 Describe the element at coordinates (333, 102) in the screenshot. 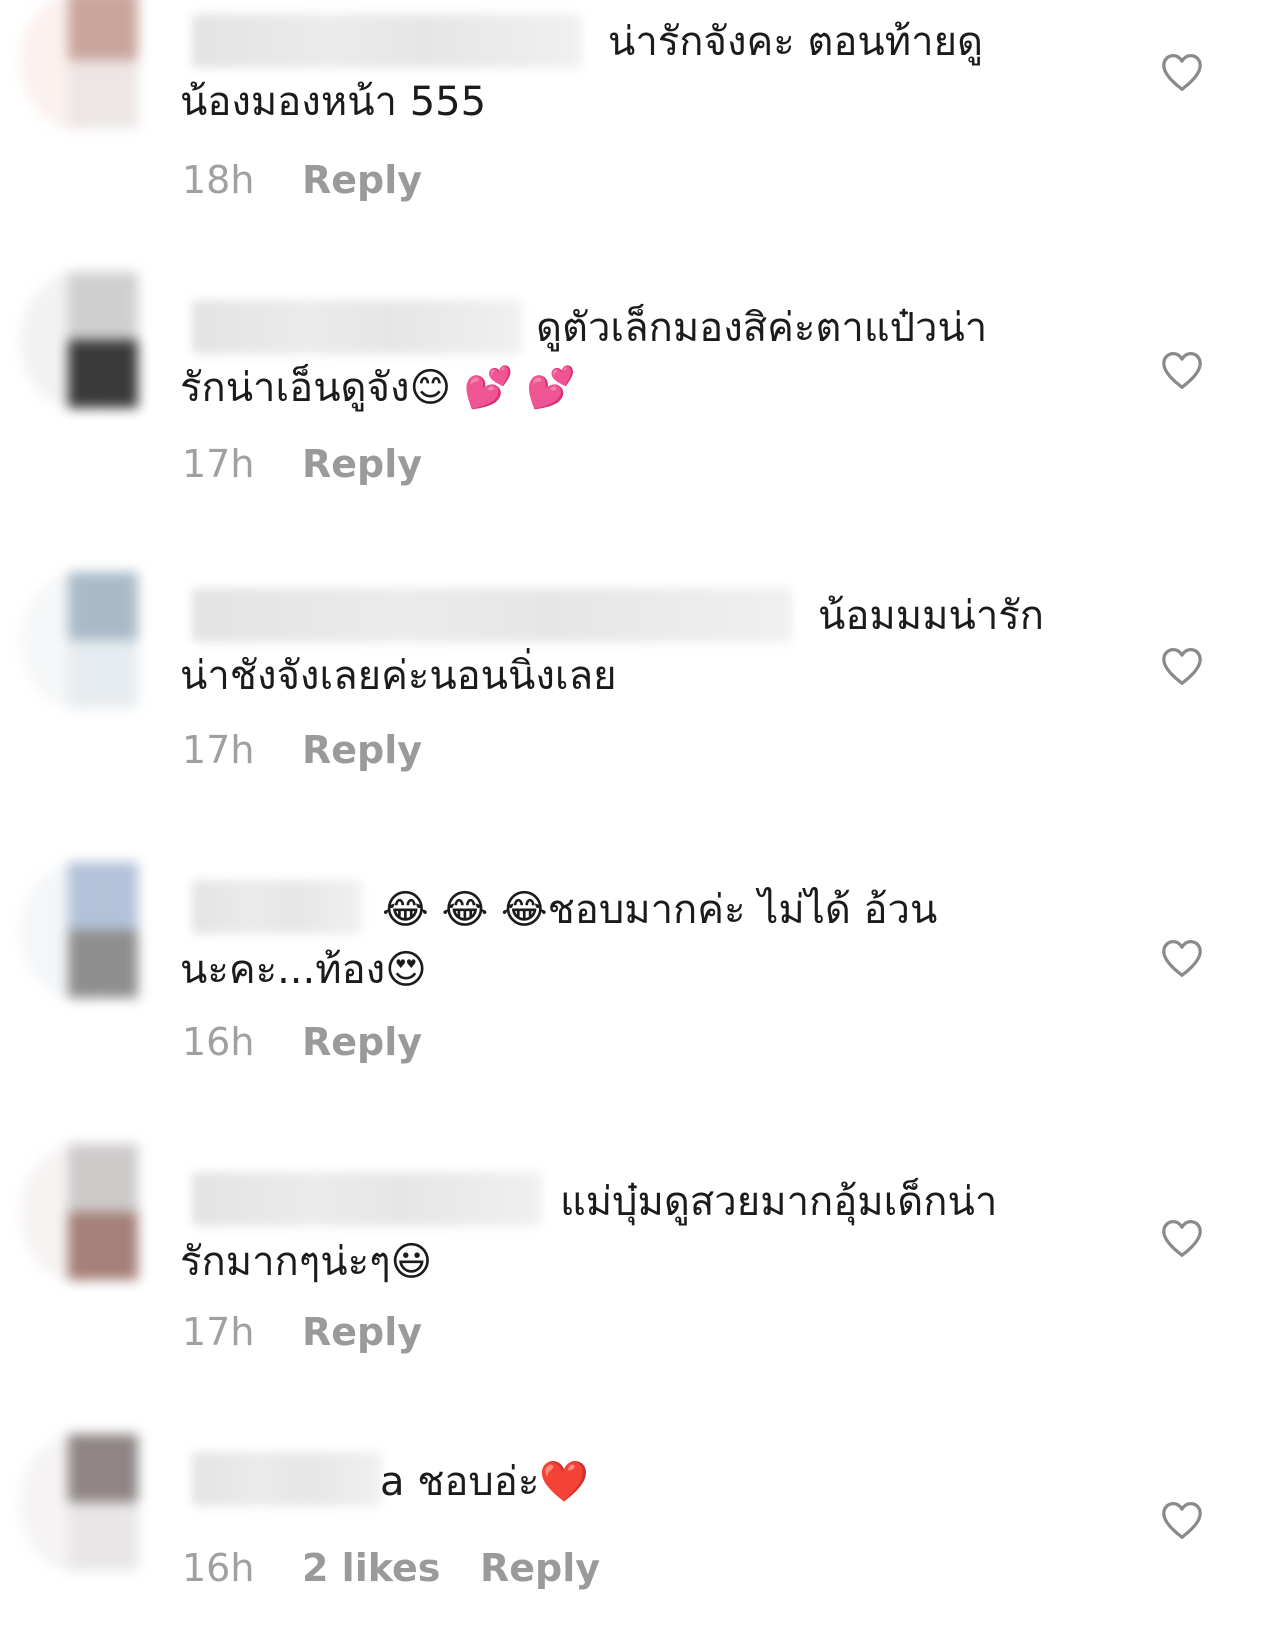

I see `comment-text-line2: น้องมองหน้า 555` at that location.